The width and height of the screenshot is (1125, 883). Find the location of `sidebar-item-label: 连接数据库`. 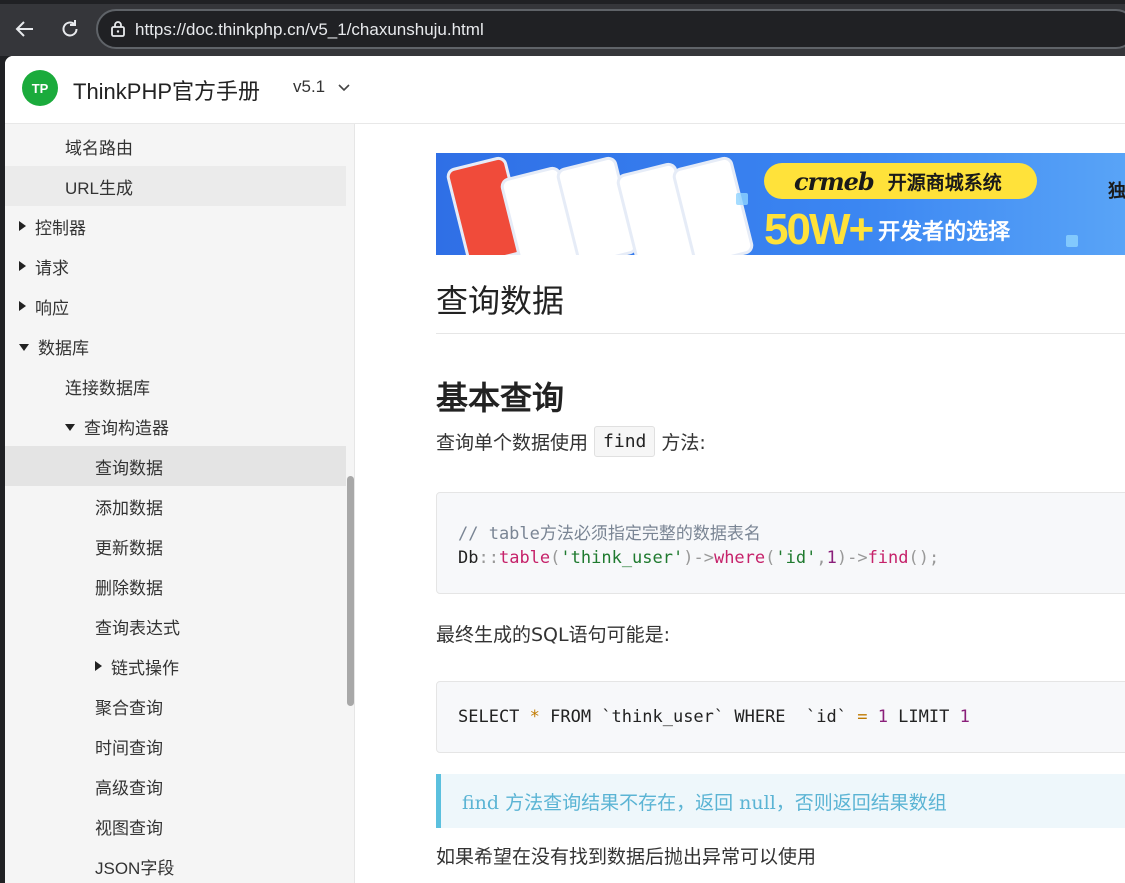

sidebar-item-label: 连接数据库 is located at coordinates (107, 388).